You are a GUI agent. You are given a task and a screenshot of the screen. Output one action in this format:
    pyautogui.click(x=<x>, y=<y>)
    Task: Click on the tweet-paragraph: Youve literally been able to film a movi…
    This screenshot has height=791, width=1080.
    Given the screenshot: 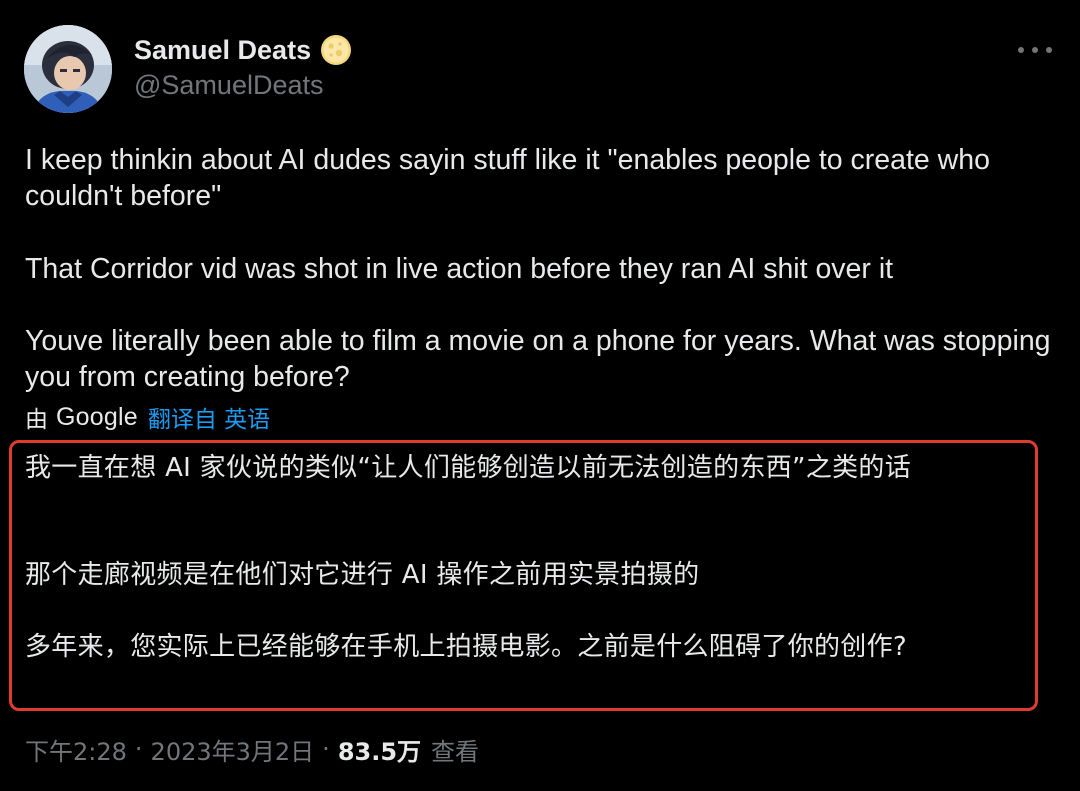 What is the action you would take?
    pyautogui.click(x=538, y=359)
    